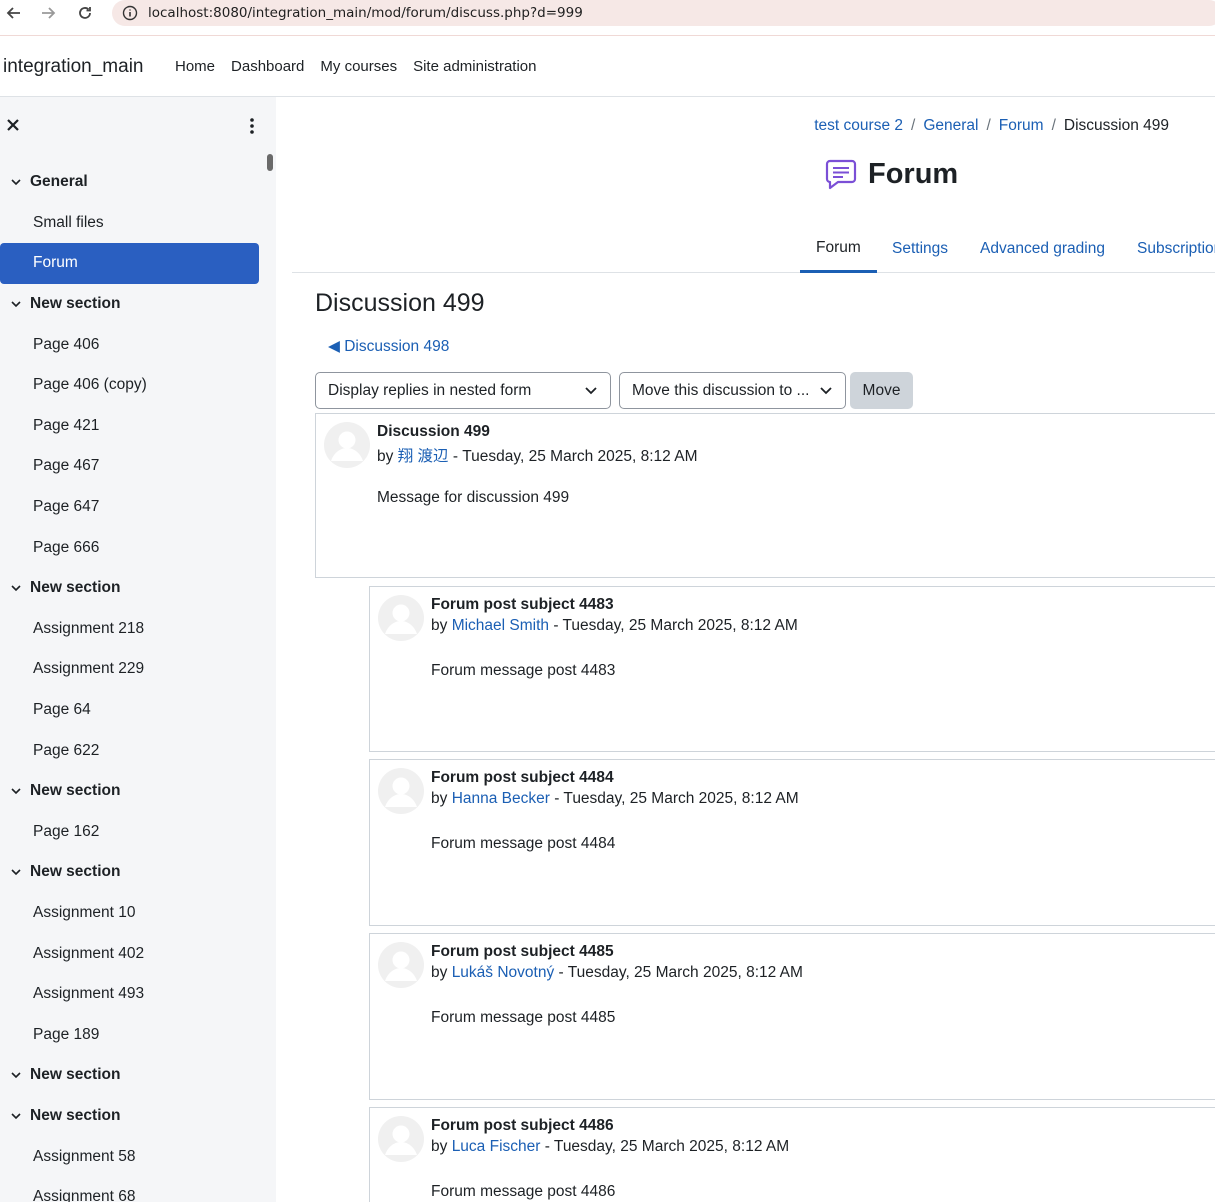 Image resolution: width=1215 pixels, height=1202 pixels. I want to click on course-index-item: Page 622, so click(129, 750).